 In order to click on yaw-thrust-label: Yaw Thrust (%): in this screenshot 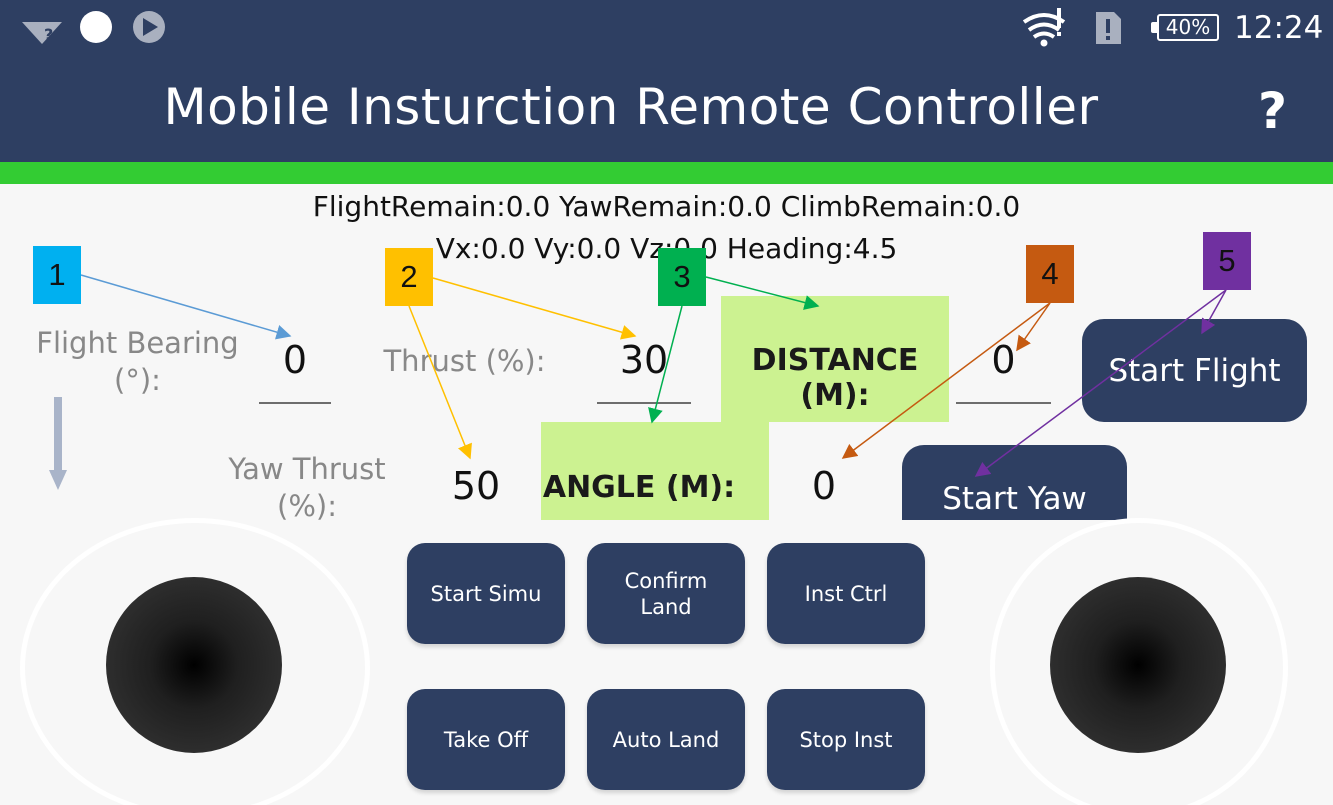, I will do `click(307, 487)`.